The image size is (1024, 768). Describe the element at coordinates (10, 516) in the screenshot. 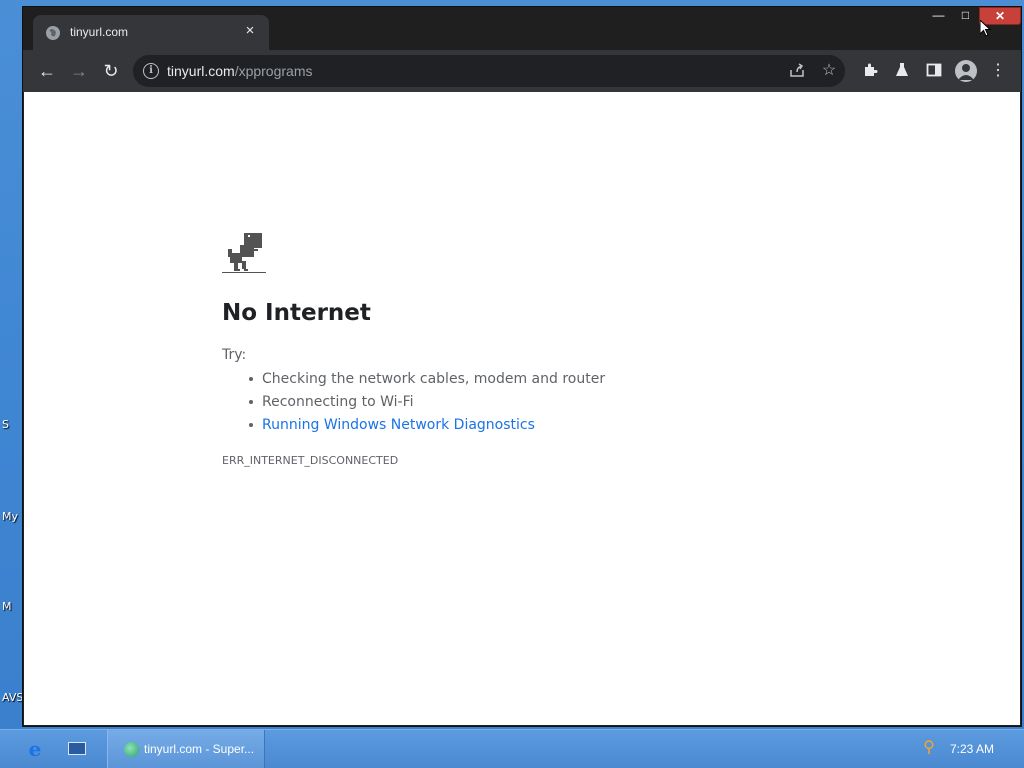

I see `desktop-label-2: My` at that location.